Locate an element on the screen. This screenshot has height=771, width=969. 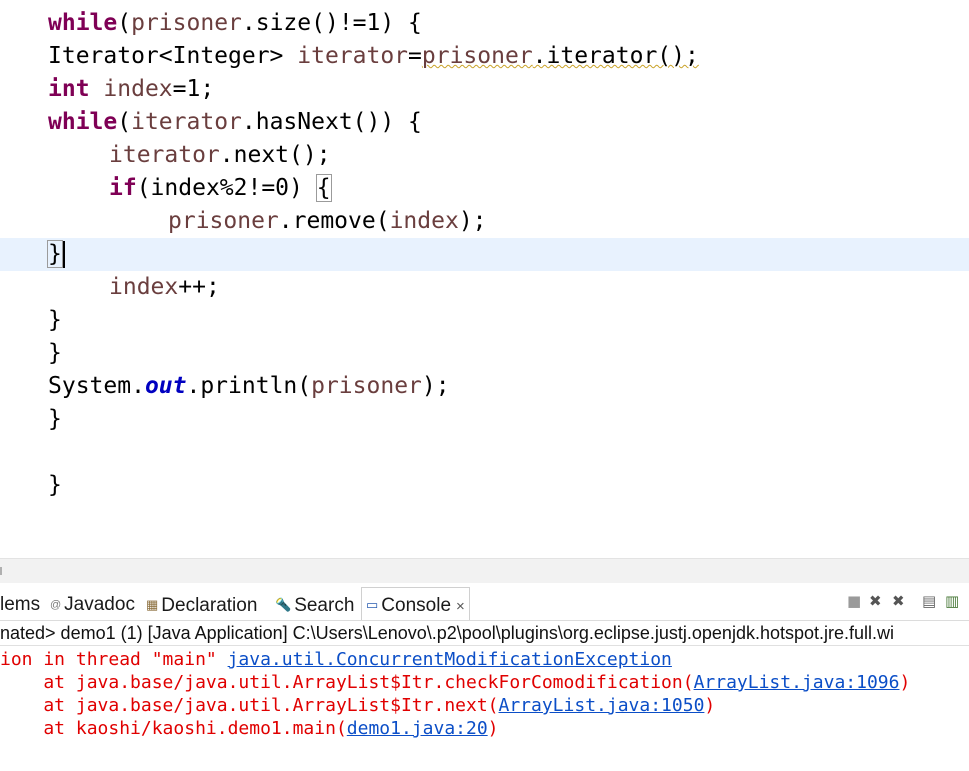
editor-horizontal-scrollbar is located at coordinates (484, 570).